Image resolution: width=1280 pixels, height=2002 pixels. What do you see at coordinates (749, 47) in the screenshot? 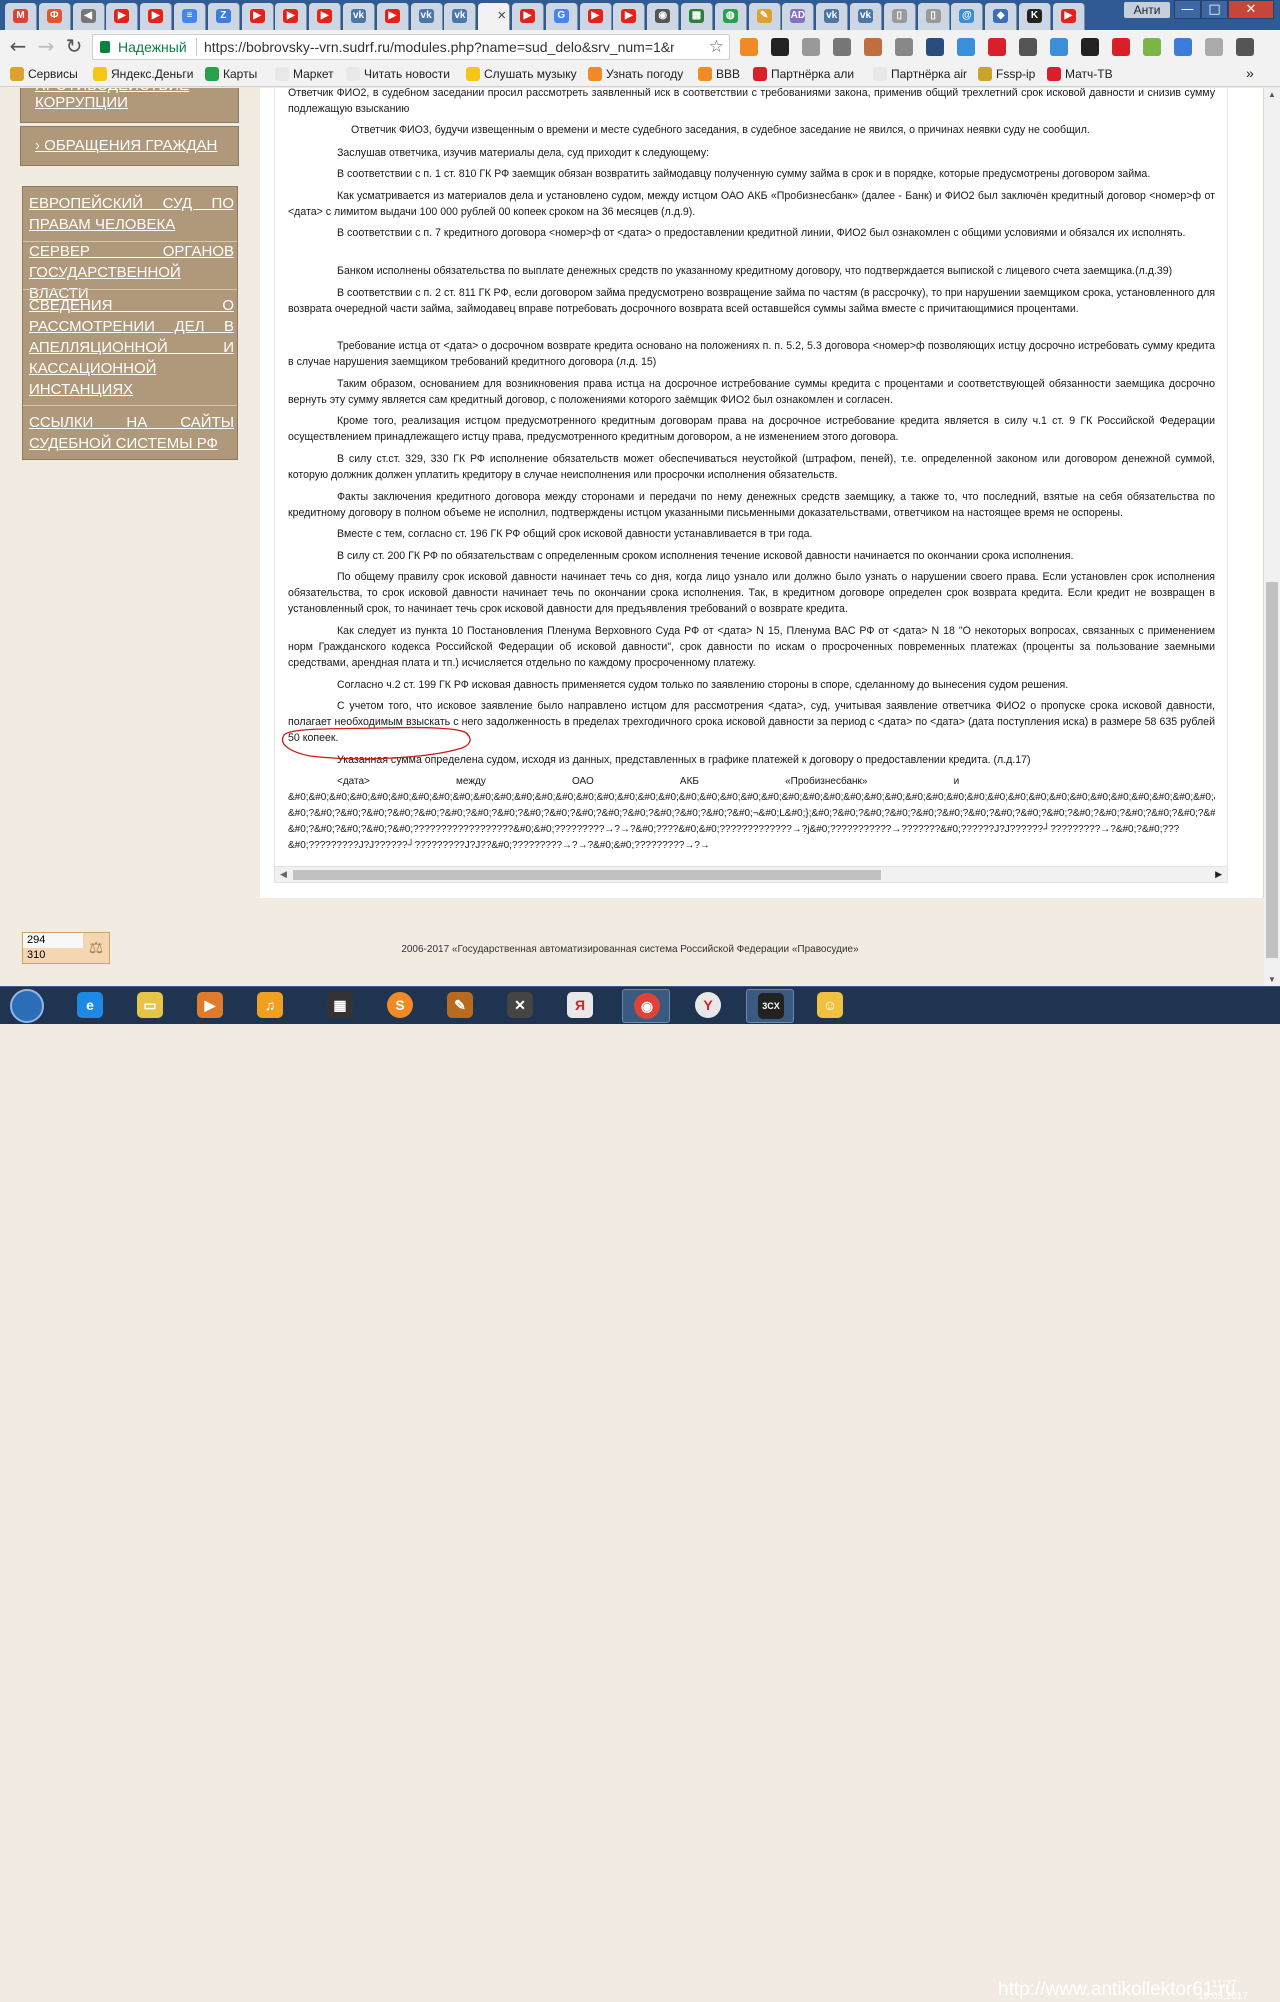
I see `chart-ext-icon` at bounding box center [749, 47].